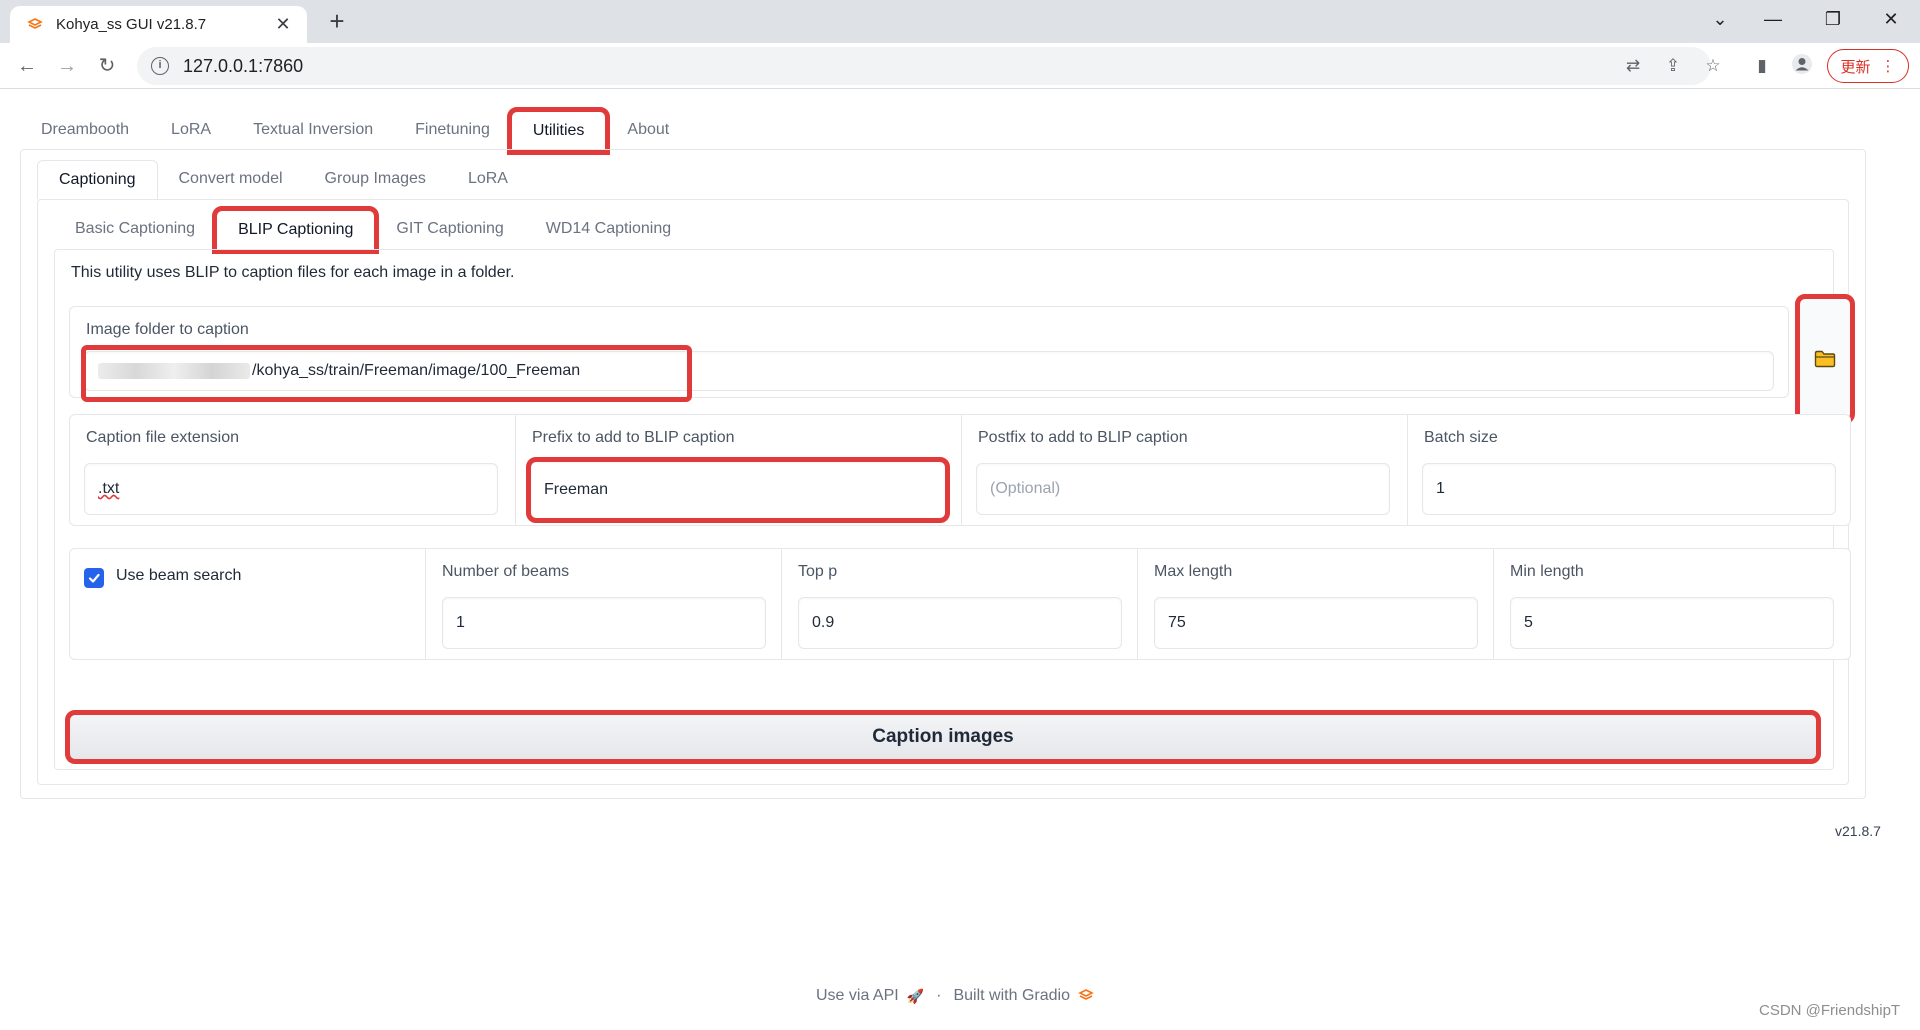 The width and height of the screenshot is (1920, 1030). I want to click on tab-wd14-captioning: WD14 Captioning, so click(608, 230).